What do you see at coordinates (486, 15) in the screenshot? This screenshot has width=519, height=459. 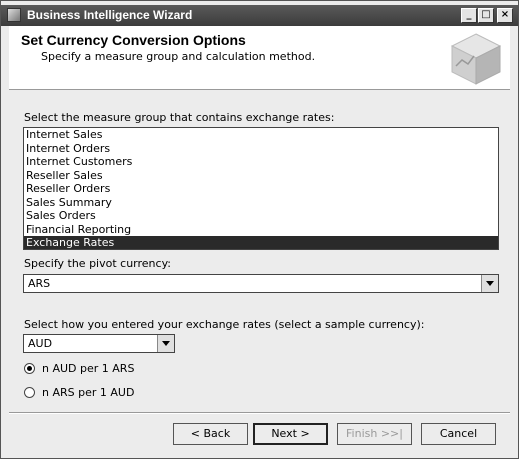 I see `maximize-button: □` at bounding box center [486, 15].